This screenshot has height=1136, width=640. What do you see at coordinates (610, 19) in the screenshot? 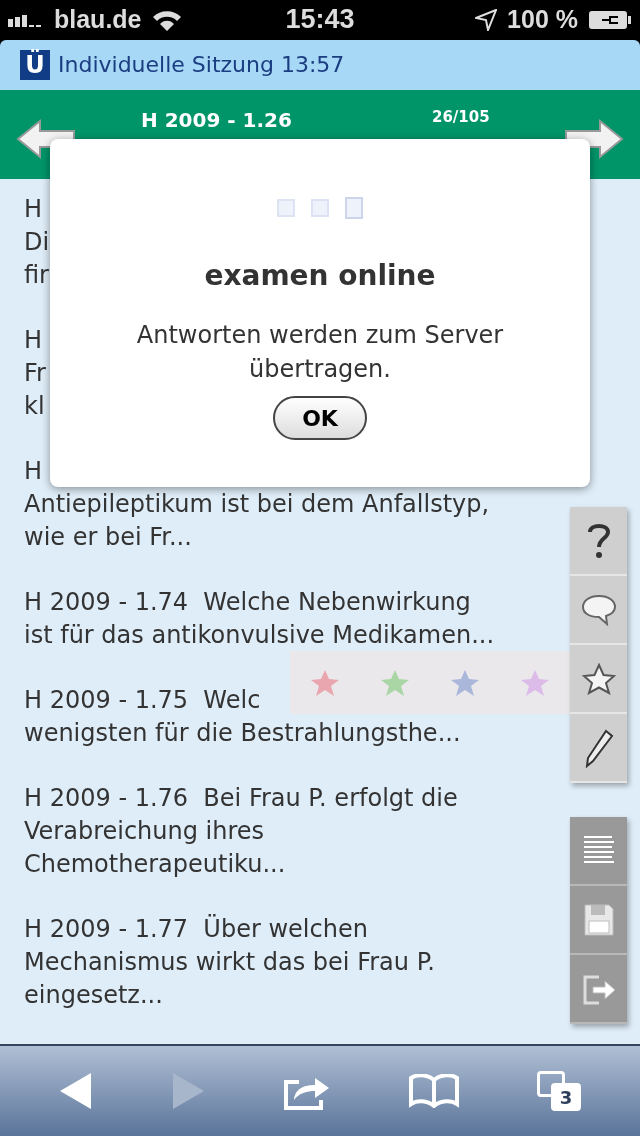
I see `battery-charging-icon` at bounding box center [610, 19].